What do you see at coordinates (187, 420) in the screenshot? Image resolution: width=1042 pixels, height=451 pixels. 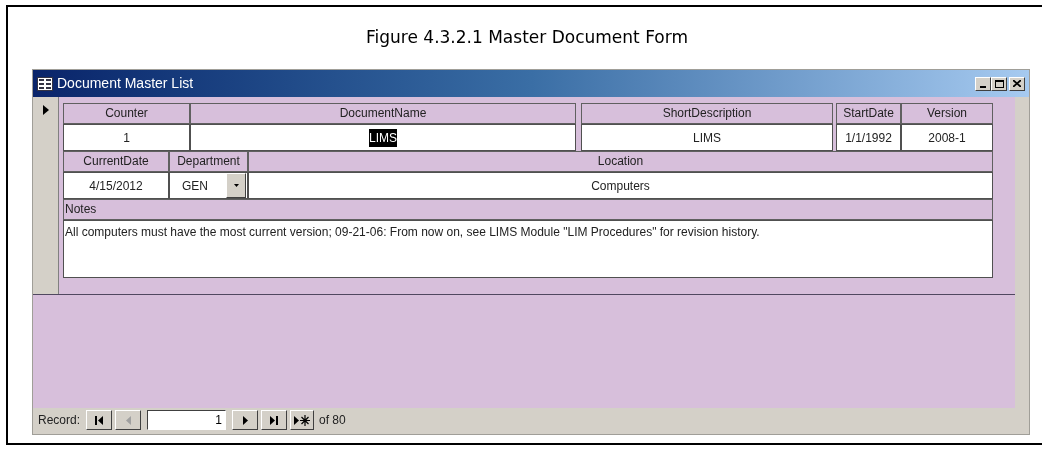 I see `record-number-field: 1` at bounding box center [187, 420].